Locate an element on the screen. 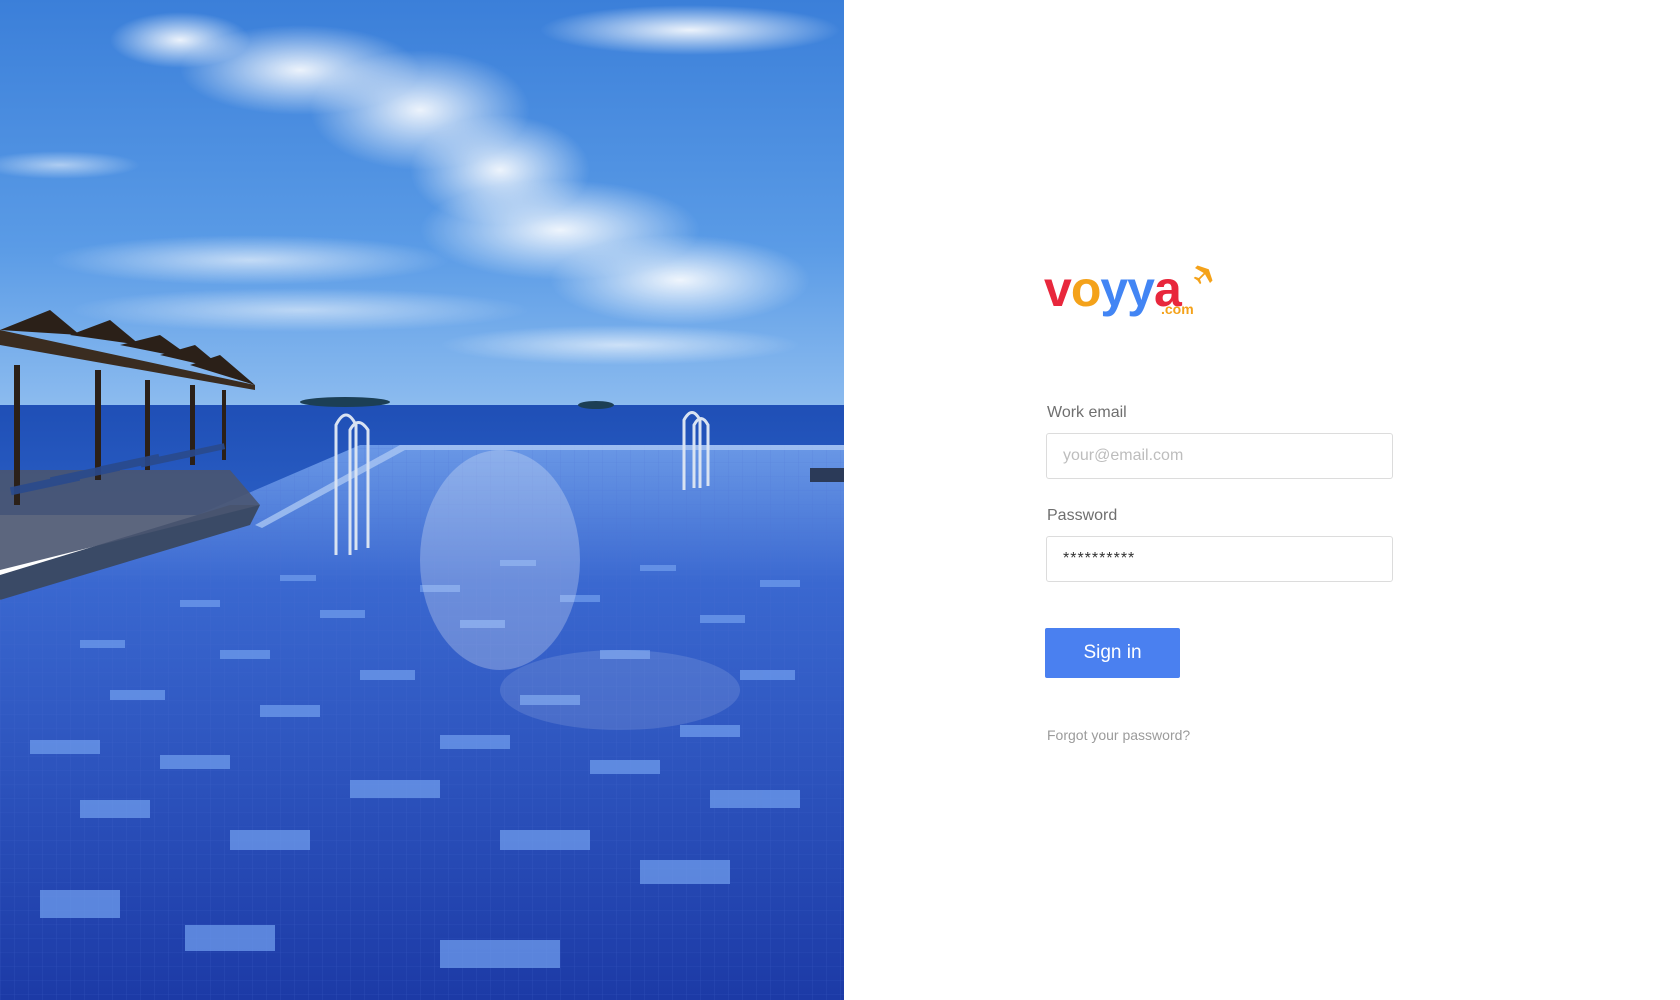 This screenshot has width=1680, height=1000. logo-letter: v is located at coordinates (1058, 289).